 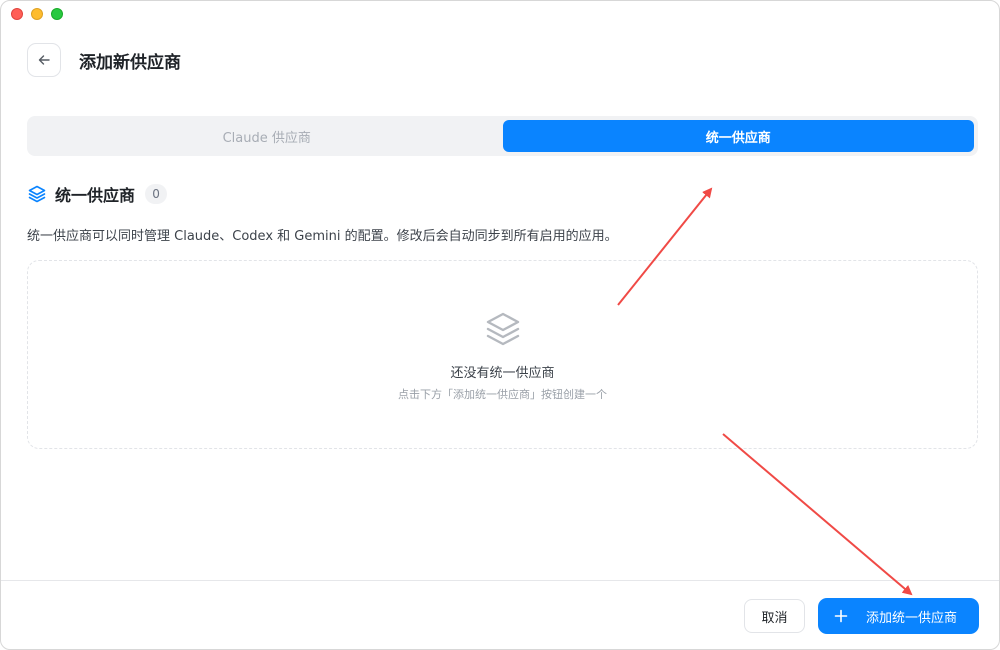 I want to click on tab-claude-provider: Claude 供应商, so click(x=267, y=136).